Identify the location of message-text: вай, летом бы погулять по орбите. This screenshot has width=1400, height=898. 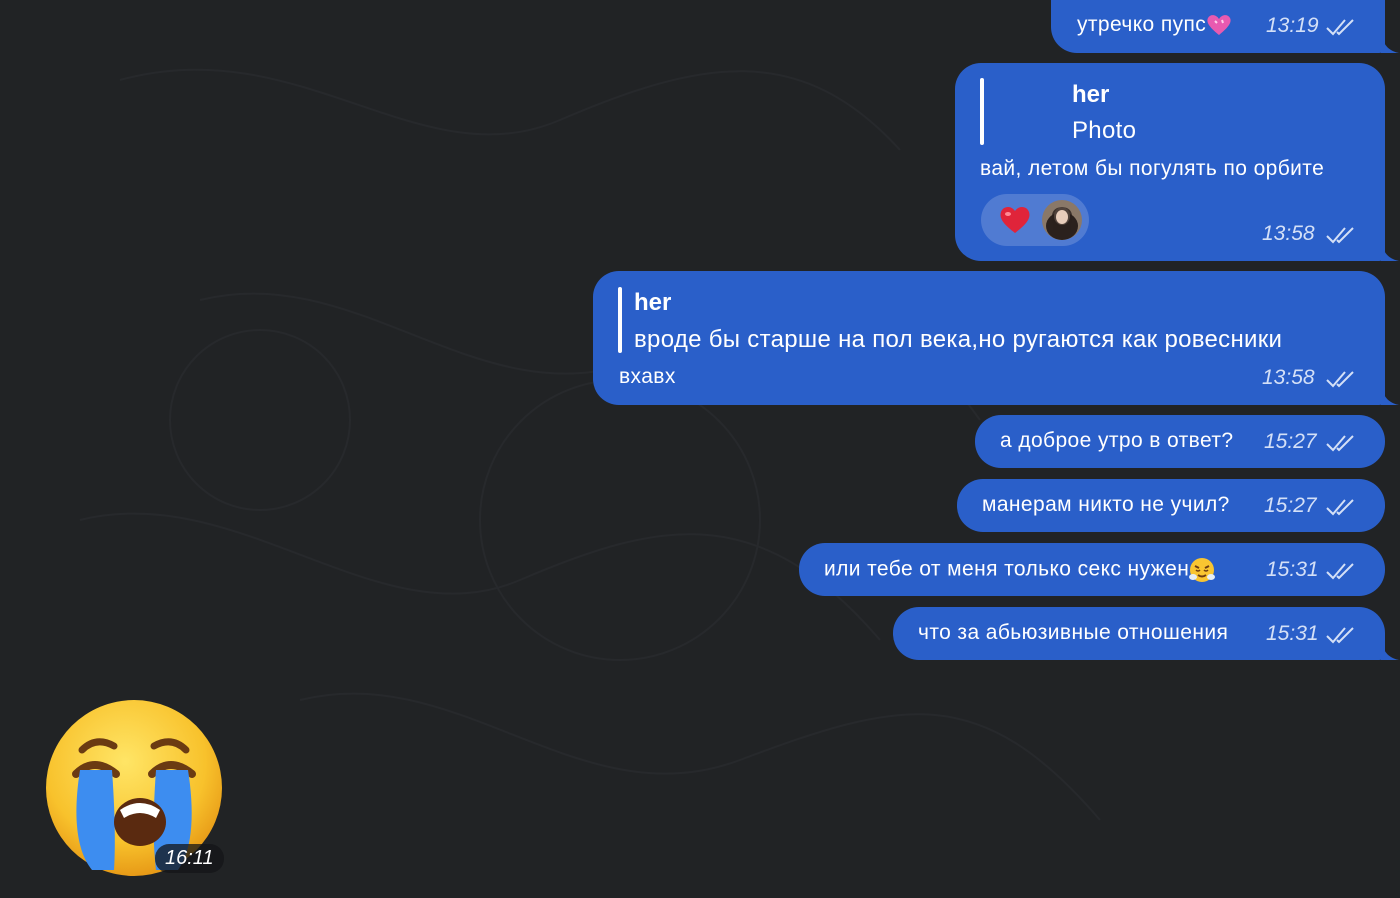
(1152, 168).